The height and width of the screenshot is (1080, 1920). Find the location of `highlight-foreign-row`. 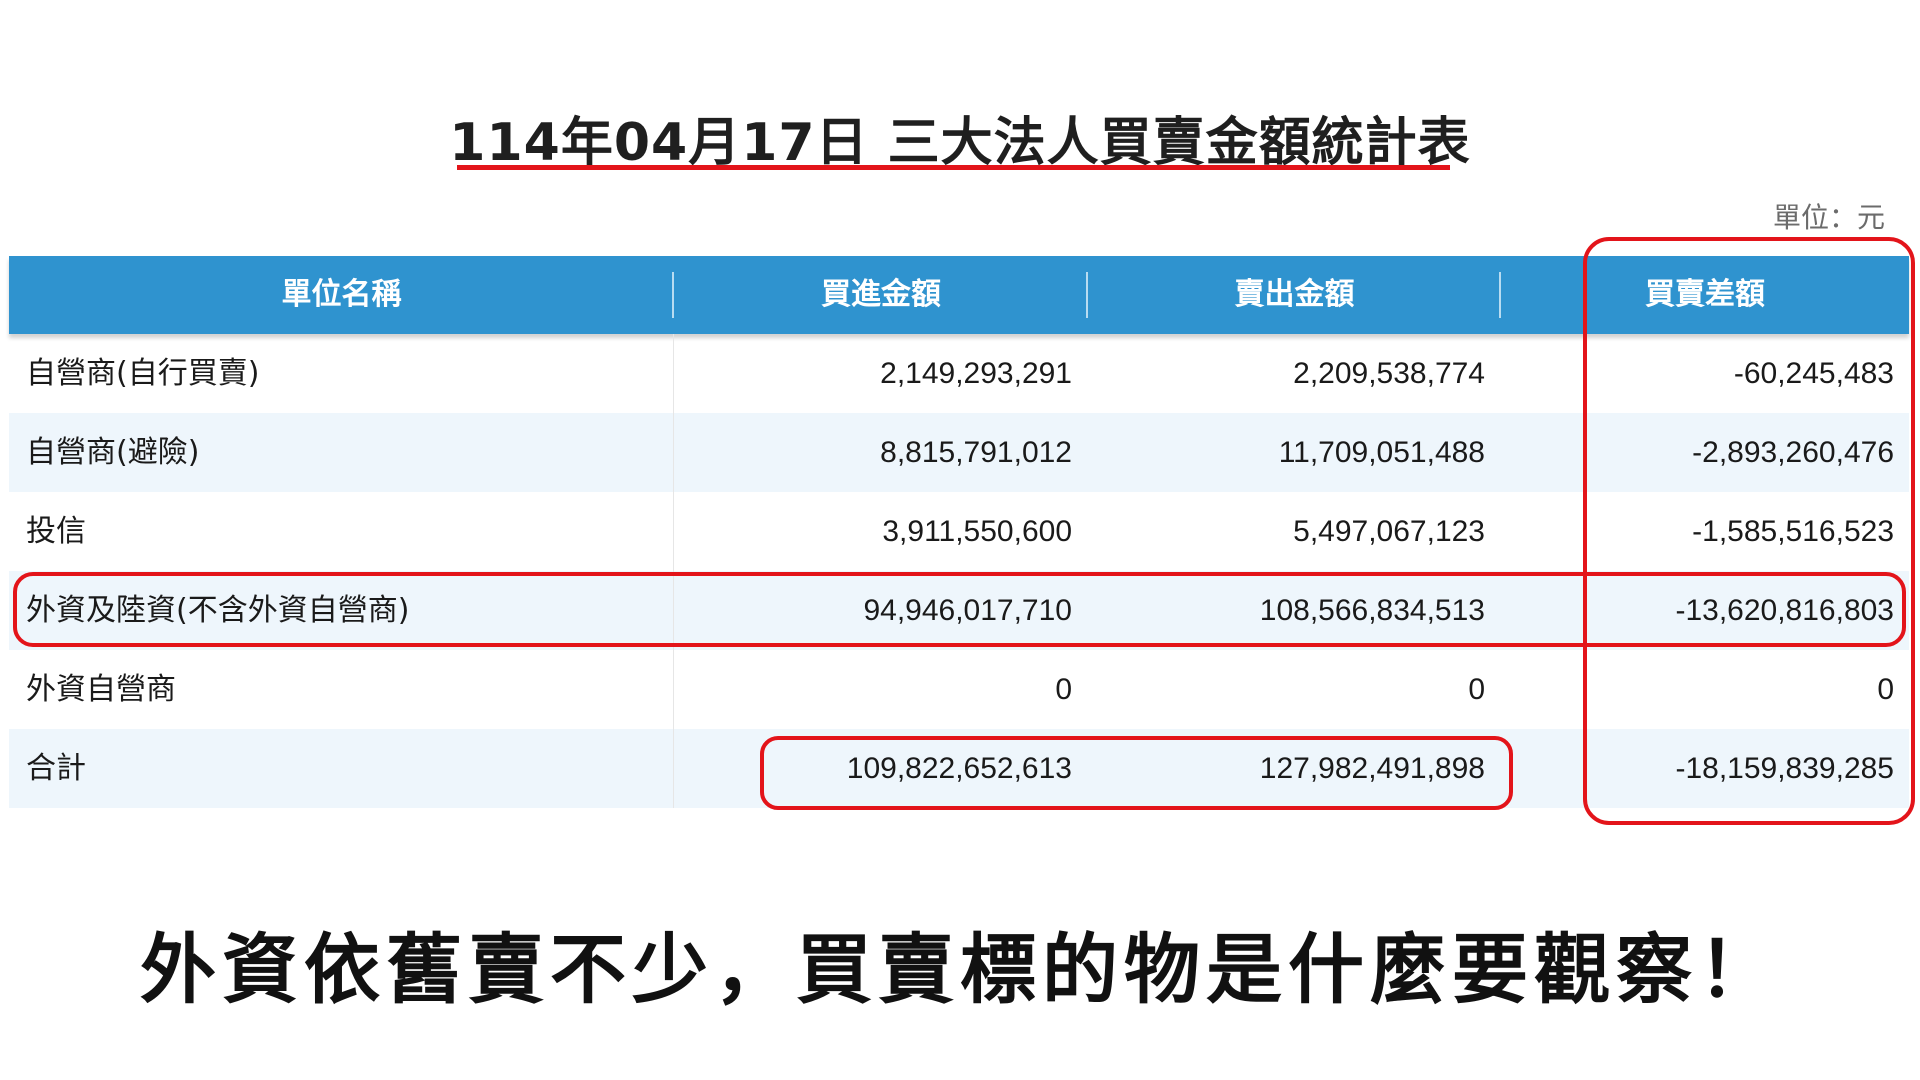

highlight-foreign-row is located at coordinates (959, 609).